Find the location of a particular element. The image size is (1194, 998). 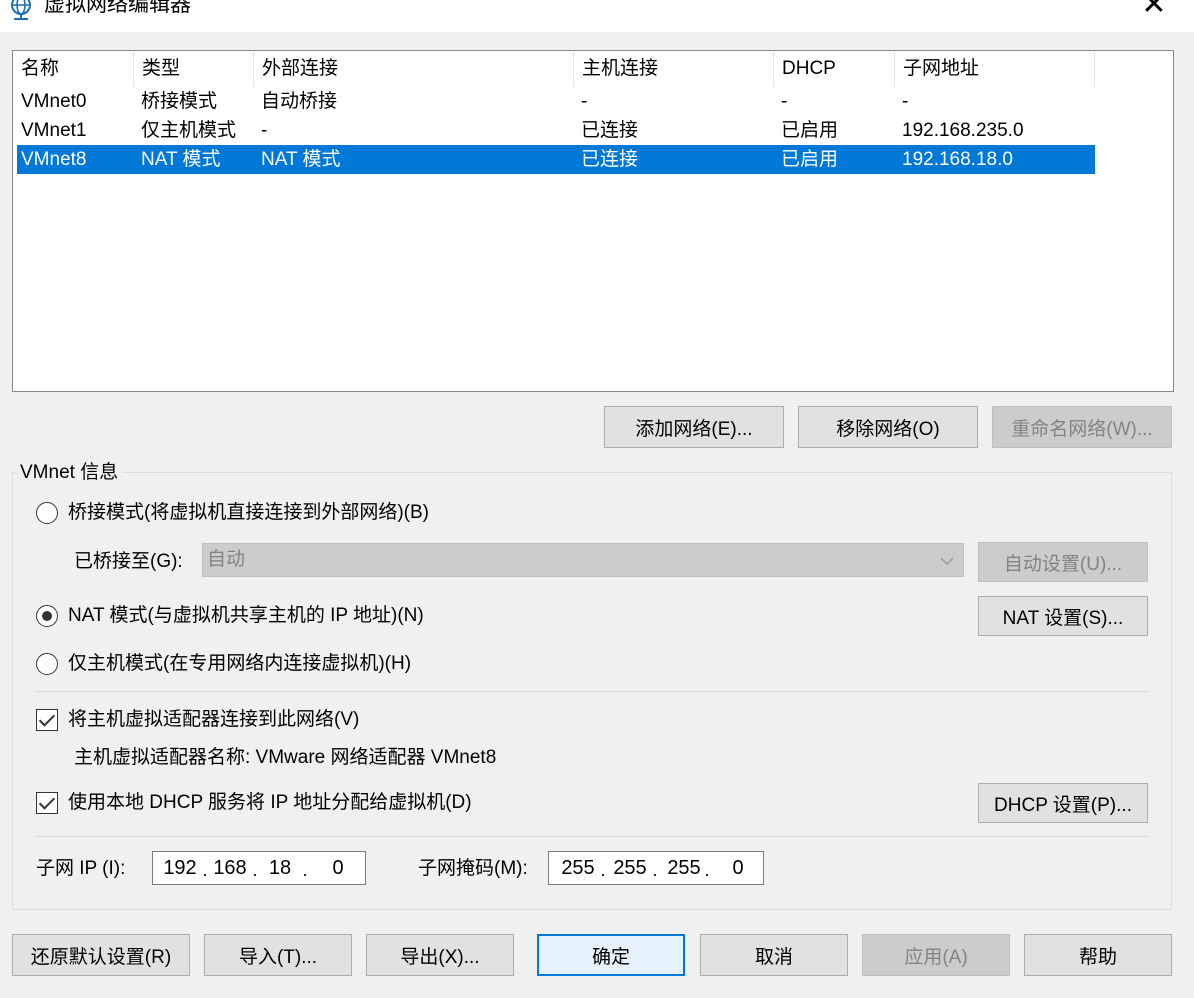

bridged-to-value: 自动 is located at coordinates (226, 559).